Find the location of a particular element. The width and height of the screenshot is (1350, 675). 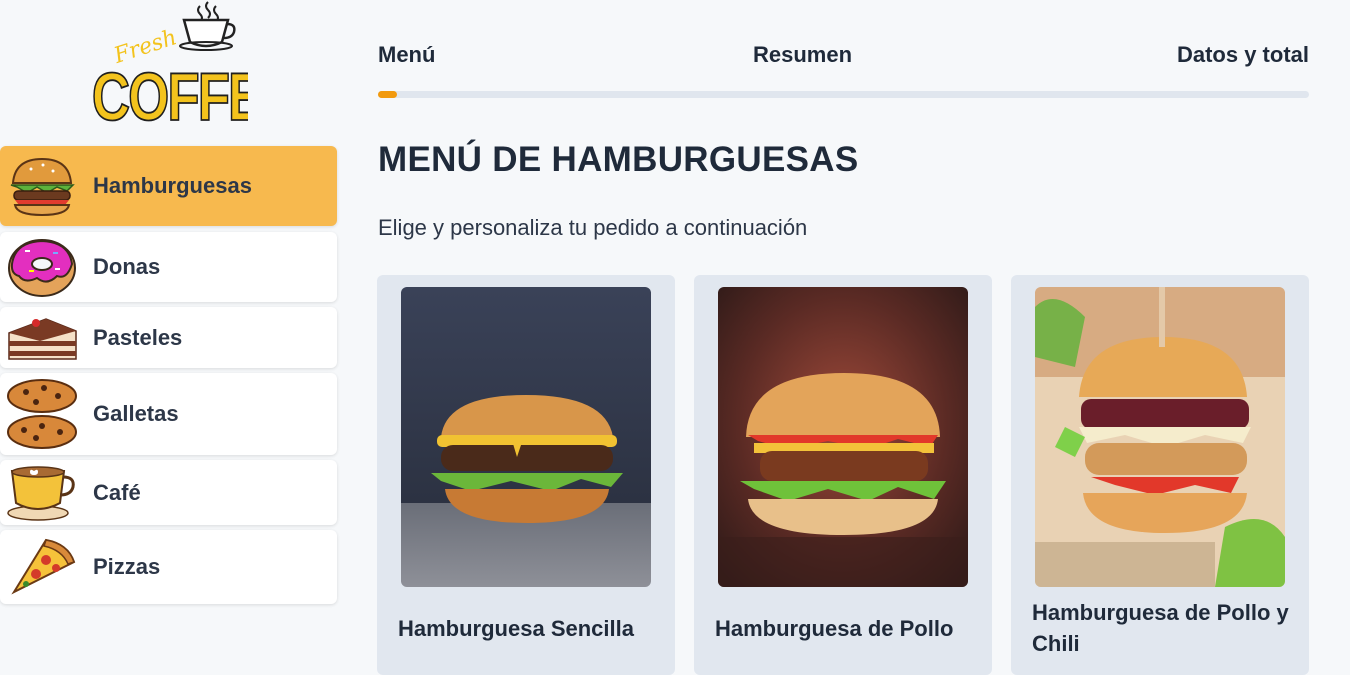

pizza-icon is located at coordinates (42, 567).